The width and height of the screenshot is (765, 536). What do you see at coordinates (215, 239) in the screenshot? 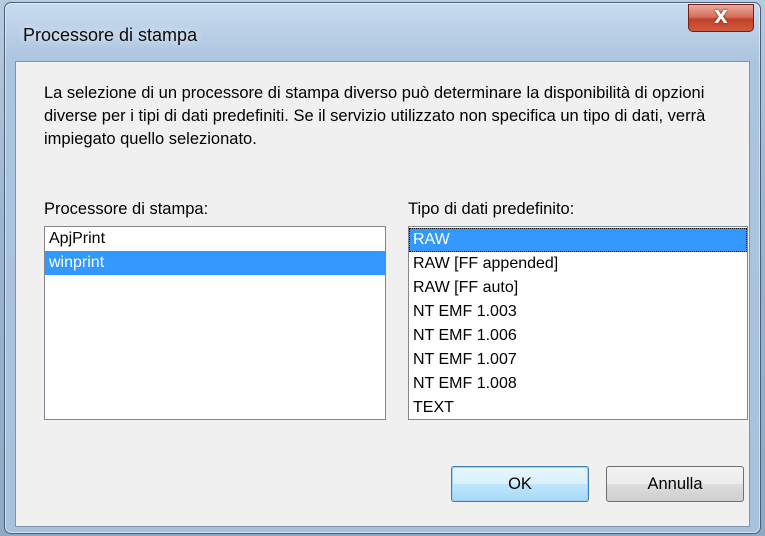
I see `processor-item-apjprint: ApjPrint` at bounding box center [215, 239].